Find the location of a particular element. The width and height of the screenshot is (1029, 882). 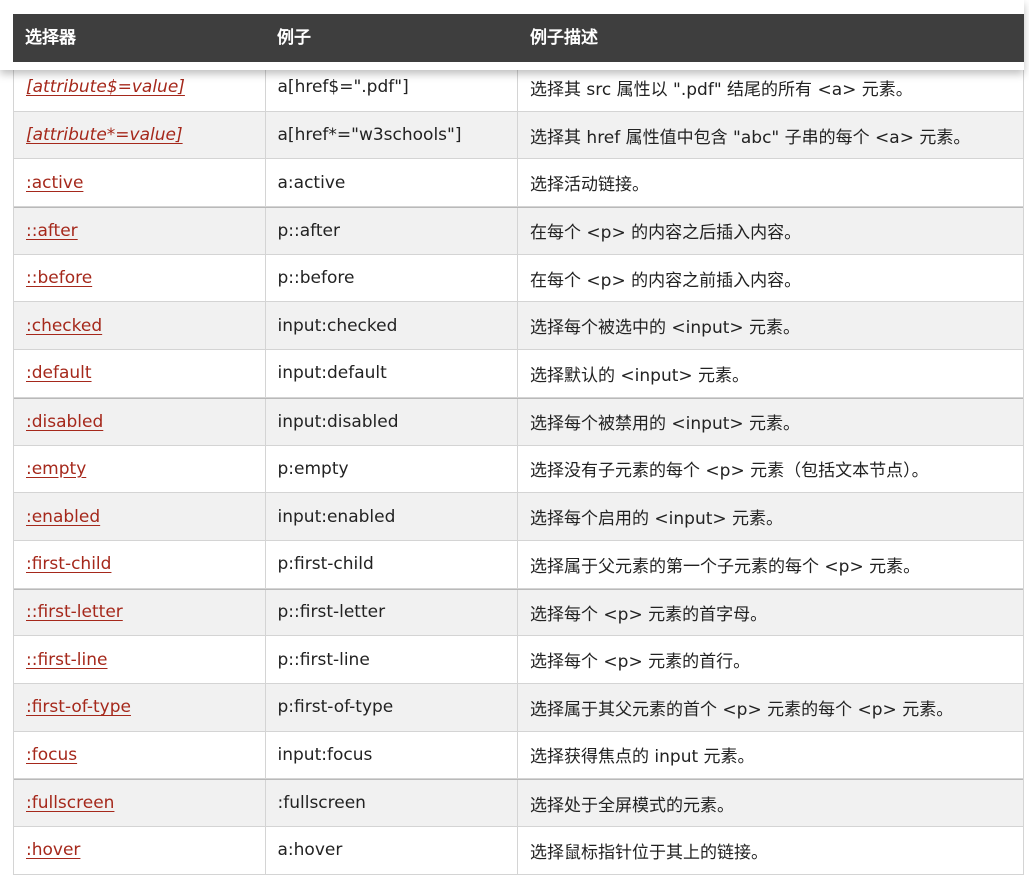

selector-cell: ::first-letter is located at coordinates (140, 612).